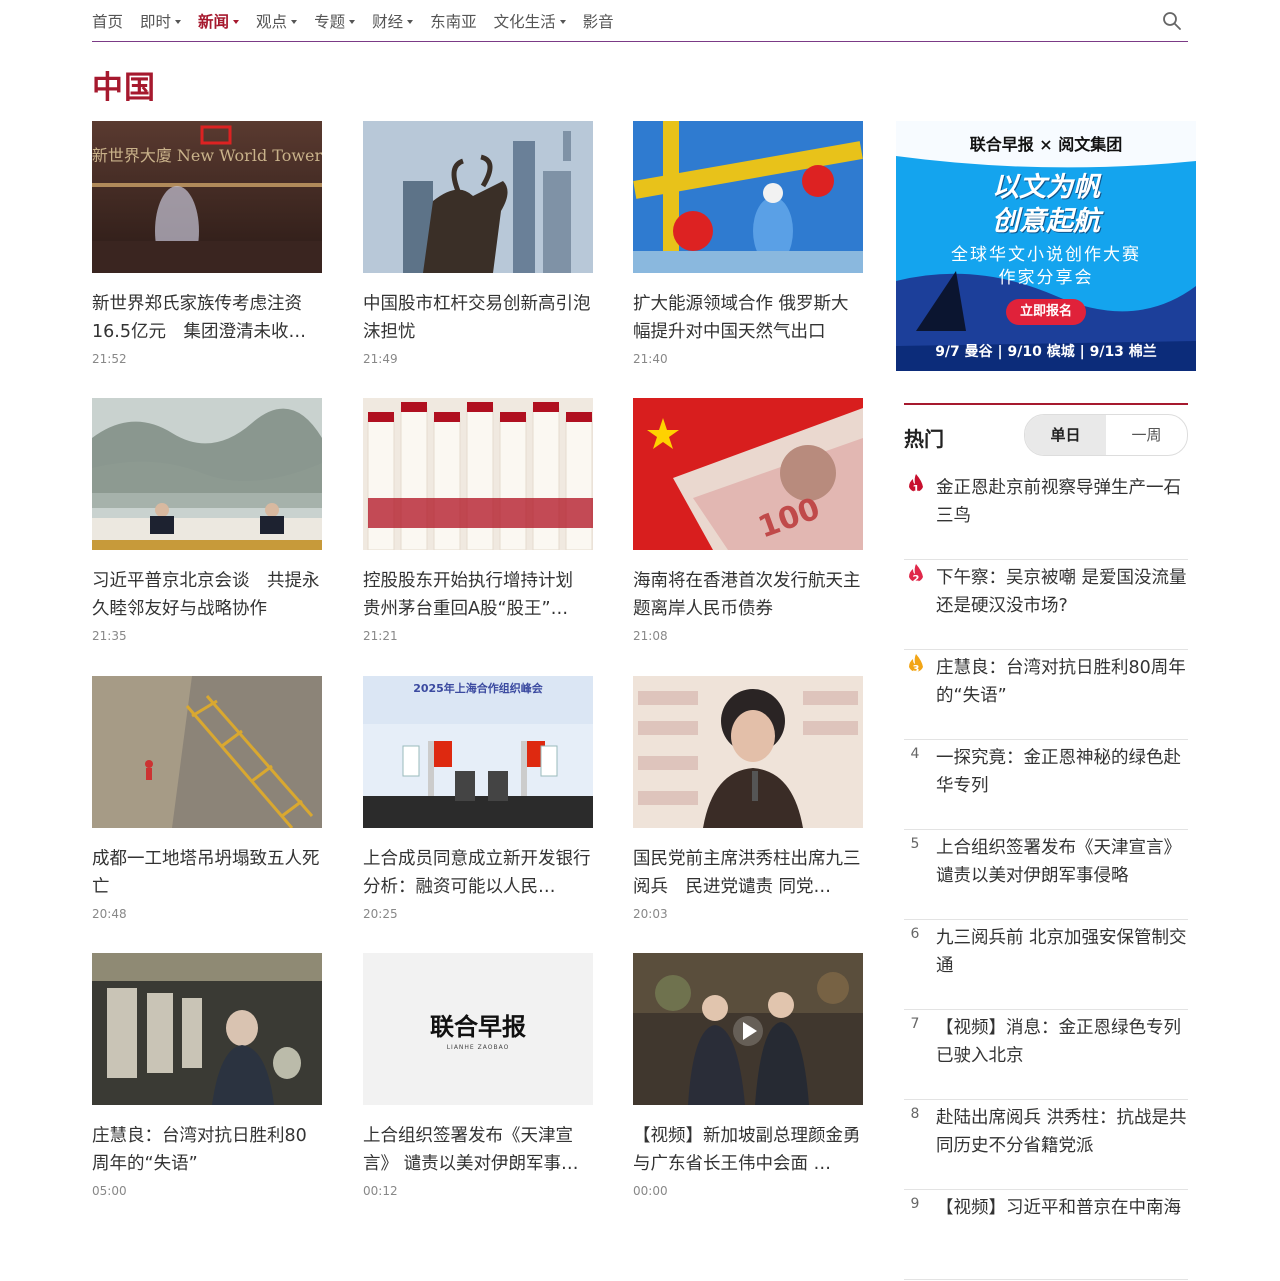  What do you see at coordinates (453, 21) in the screenshot?
I see `nav-item-southeast-asia: 东南亚` at bounding box center [453, 21].